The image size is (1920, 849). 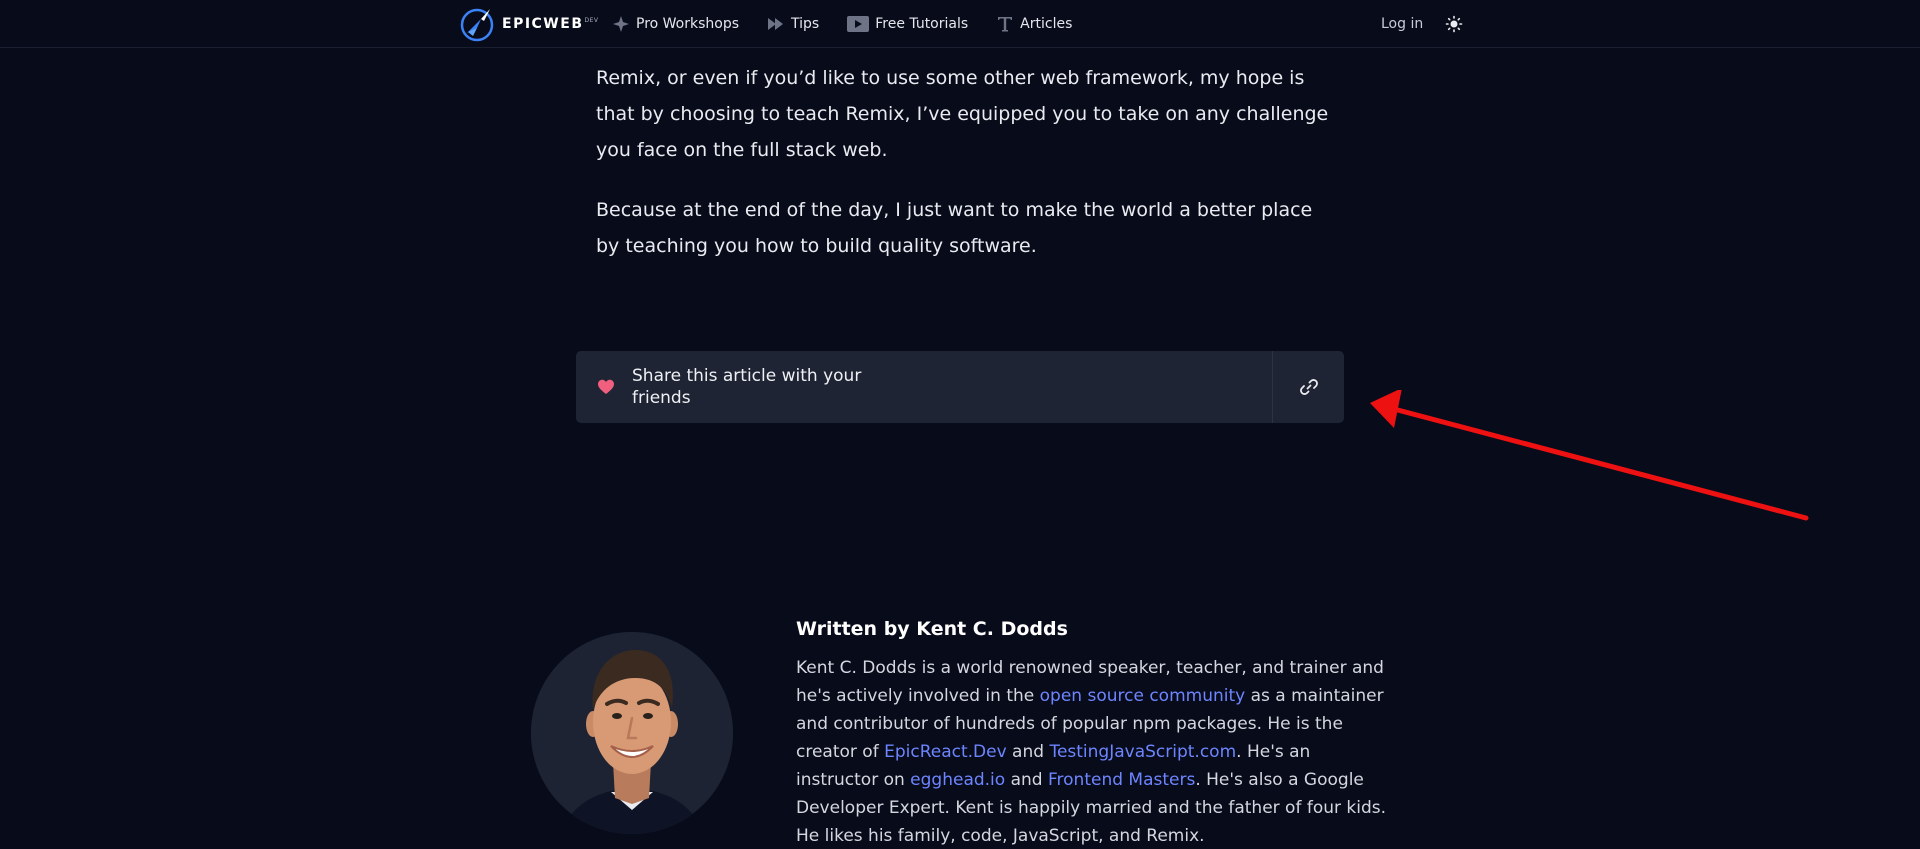 What do you see at coordinates (1589, 455) in the screenshot?
I see `annotation-arrow` at bounding box center [1589, 455].